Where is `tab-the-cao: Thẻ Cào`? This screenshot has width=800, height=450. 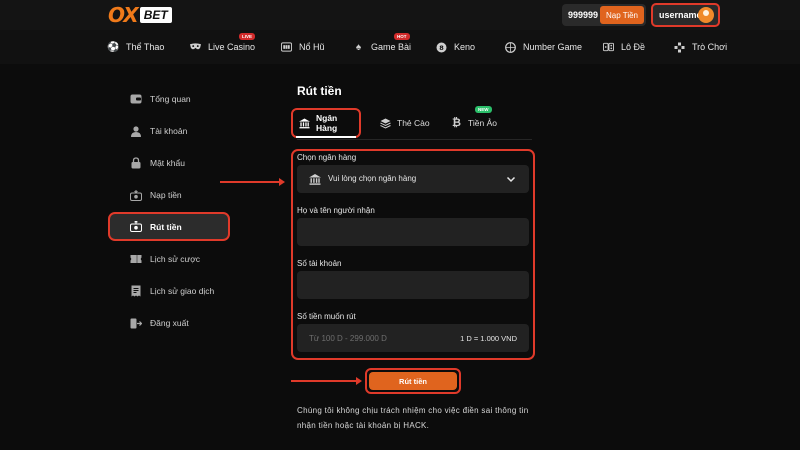
tab-the-cao: Thẻ Cào is located at coordinates (405, 123).